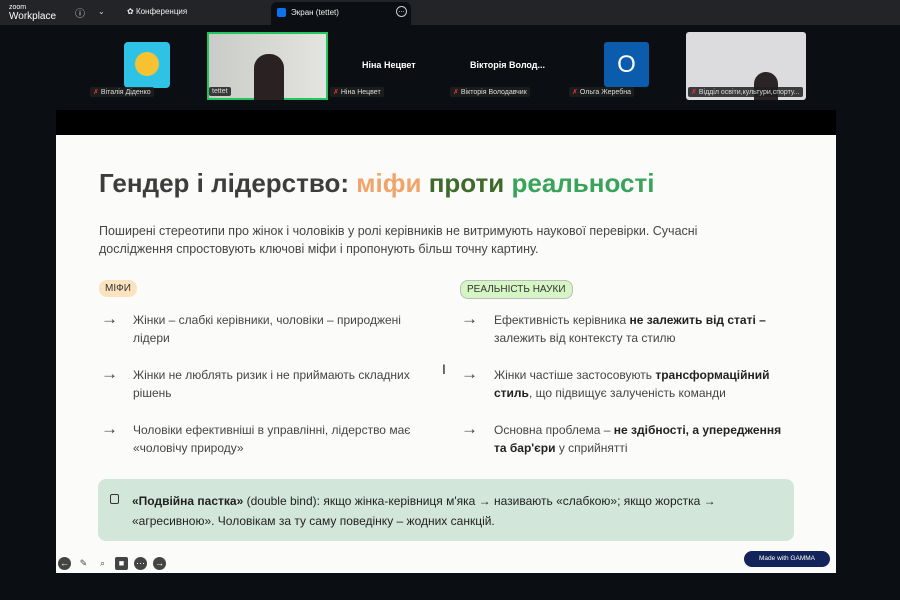 The image size is (900, 600). What do you see at coordinates (493, 92) in the screenshot?
I see `name-text: Вікторія Володавчик` at bounding box center [493, 92].